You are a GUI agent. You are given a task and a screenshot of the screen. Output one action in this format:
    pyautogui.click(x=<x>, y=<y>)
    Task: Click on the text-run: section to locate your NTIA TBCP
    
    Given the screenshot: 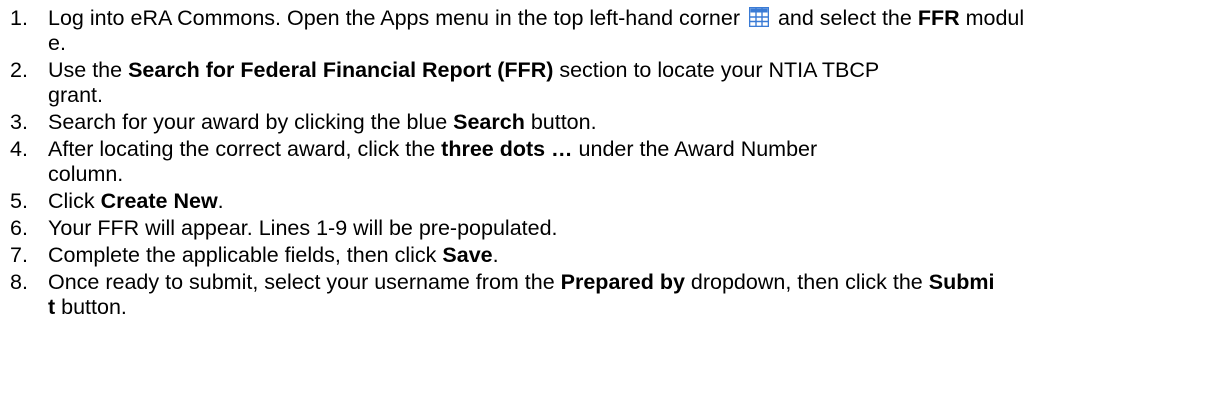 What is the action you would take?
    pyautogui.click(x=716, y=70)
    